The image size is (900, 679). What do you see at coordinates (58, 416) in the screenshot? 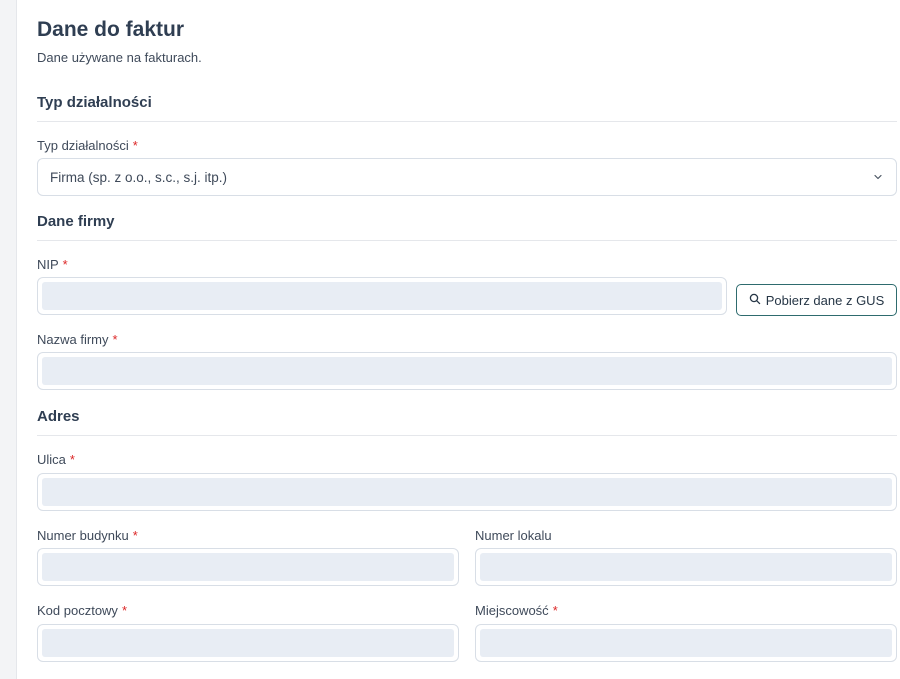
I see `section-title-address: Adres` at bounding box center [58, 416].